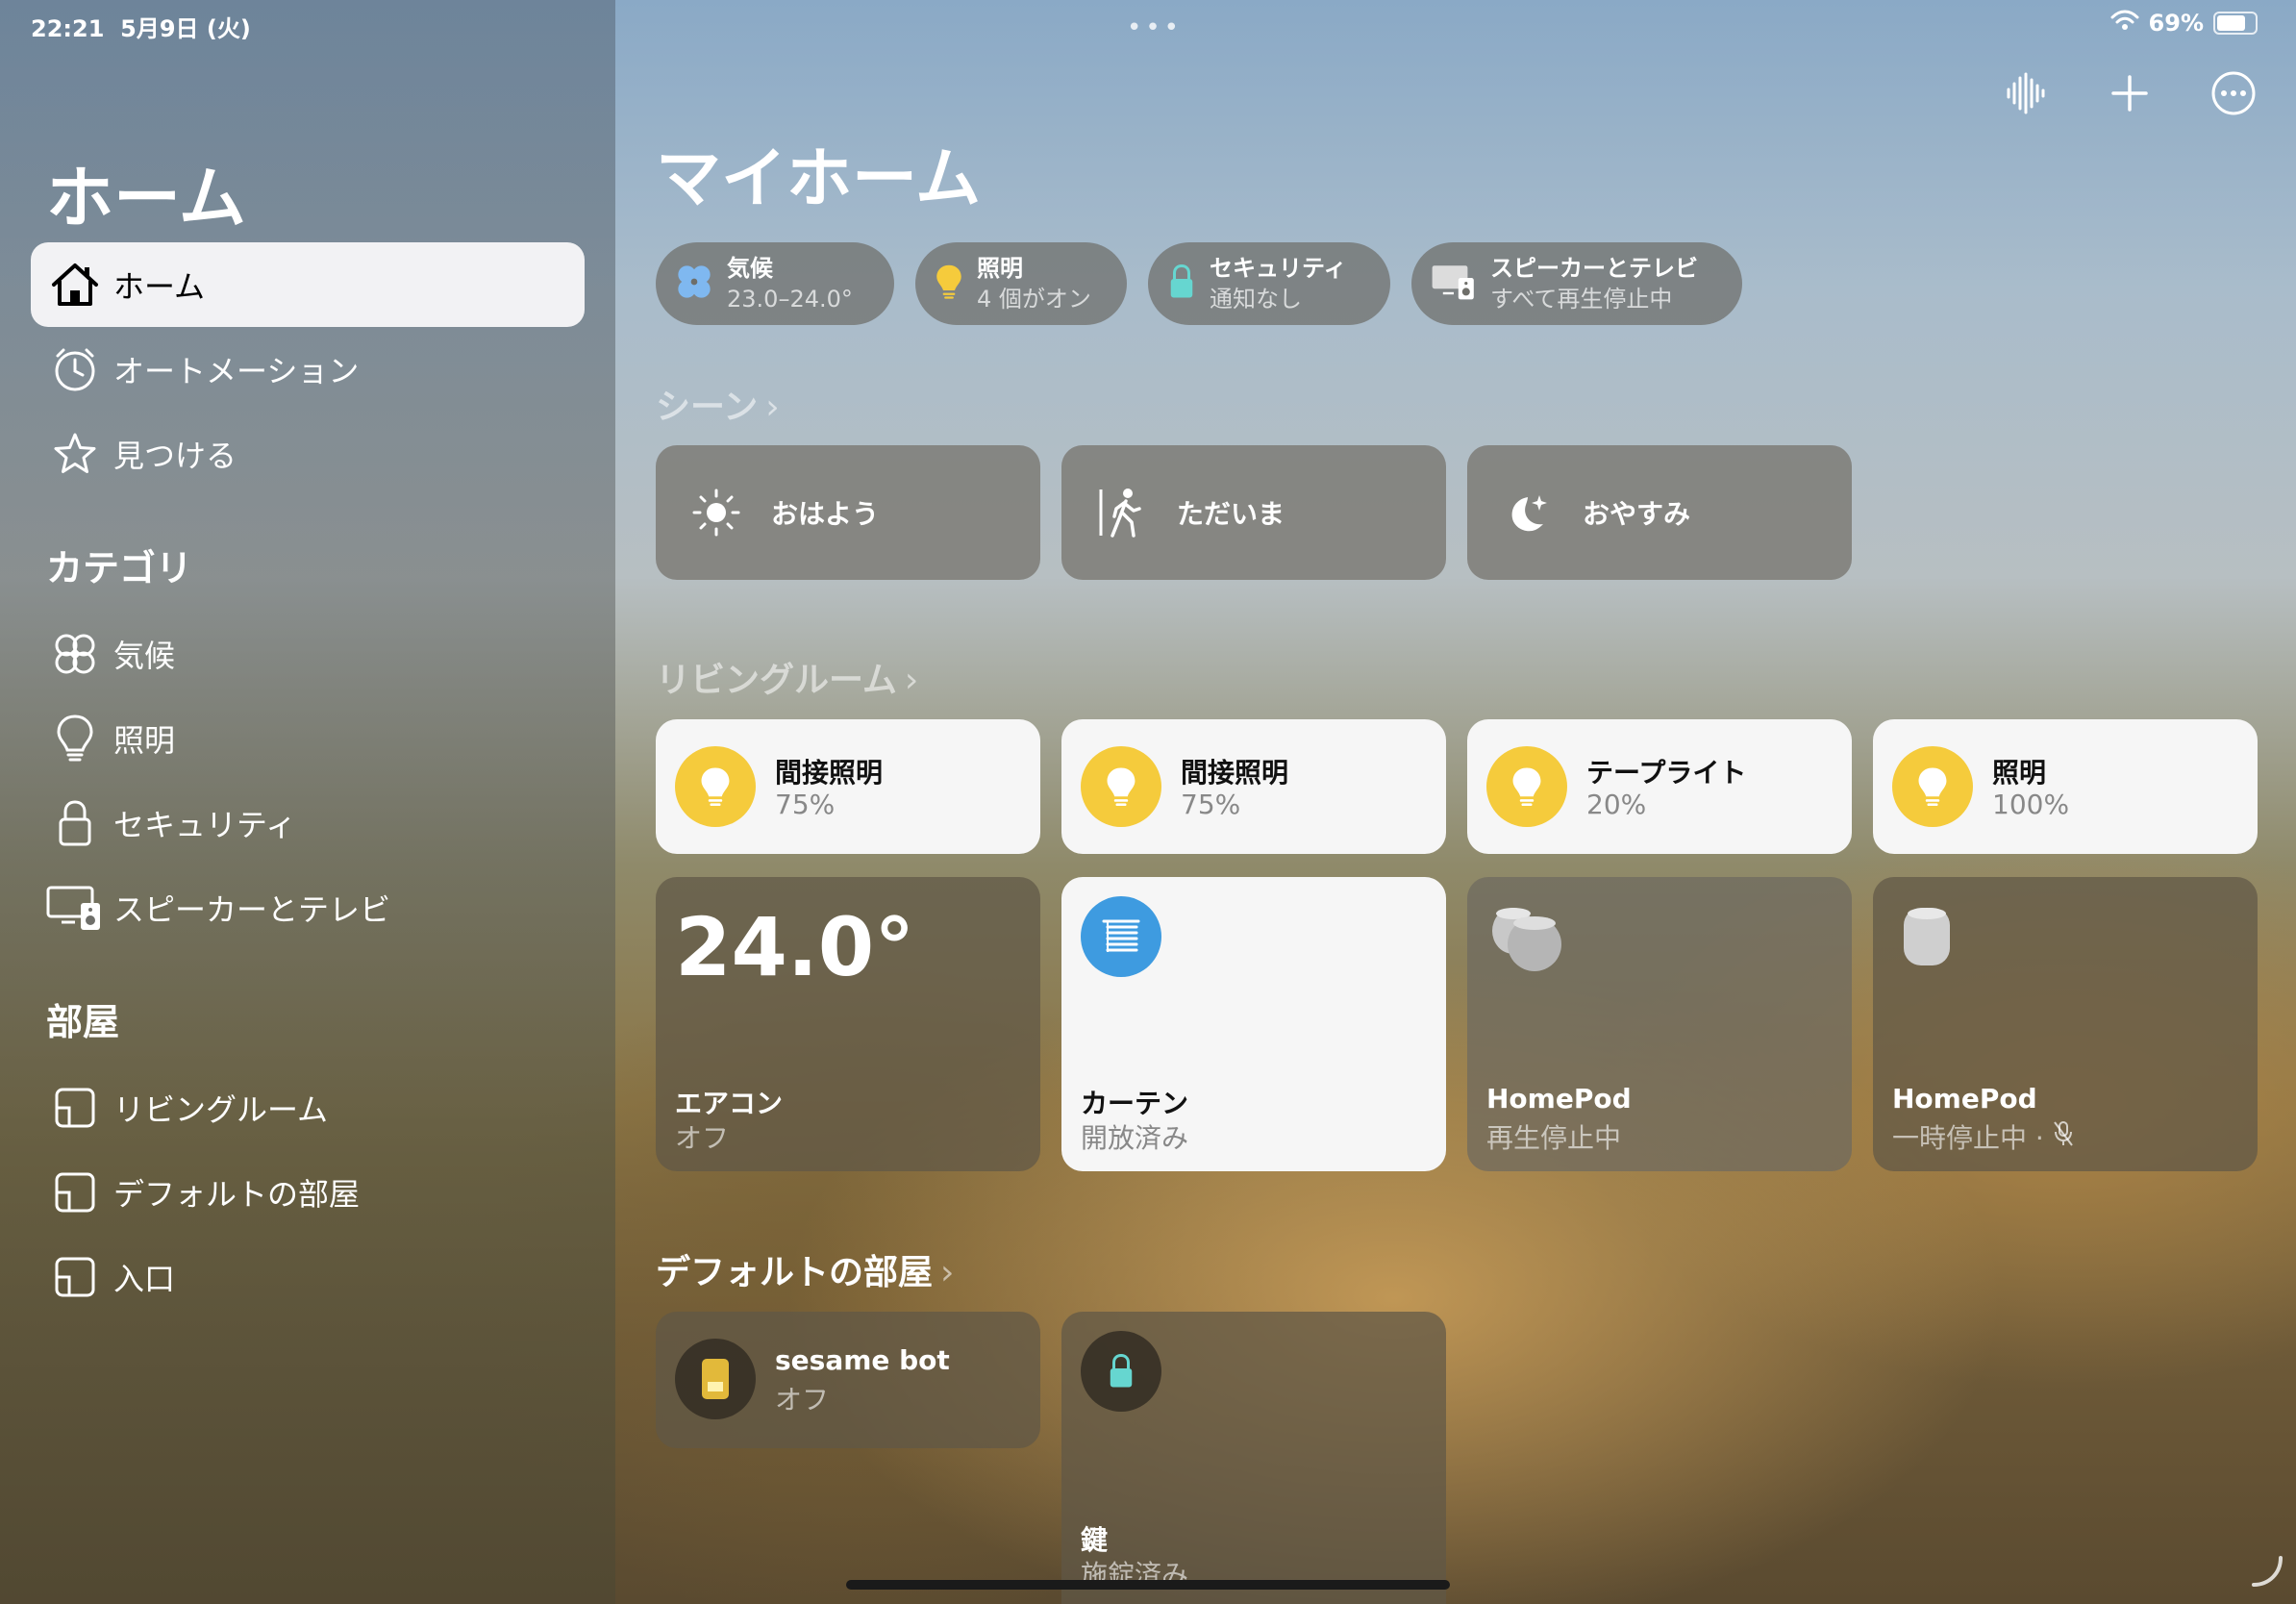 The image size is (2296, 1604). Describe the element at coordinates (848, 1380) in the screenshot. I see `sesame-bot-tile: sesame bot オフ` at that location.